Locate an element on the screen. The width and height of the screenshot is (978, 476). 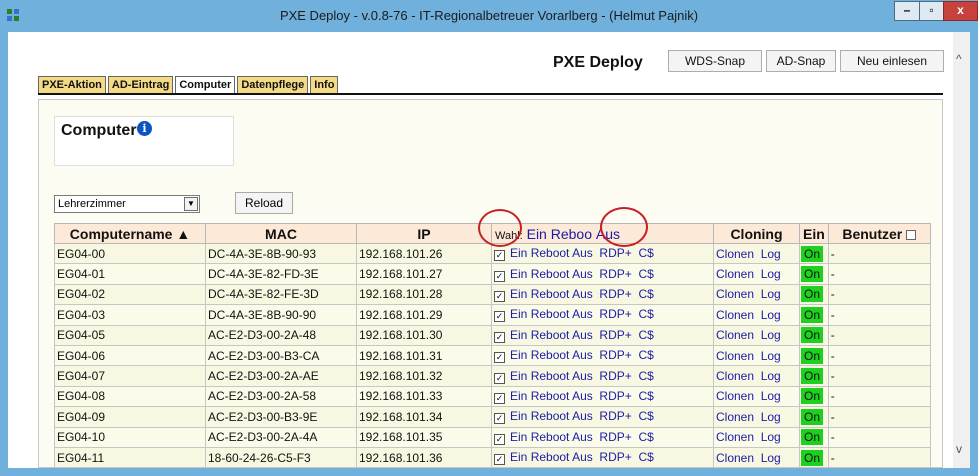
tab-datenpflege: Datenpflege is located at coordinates (273, 85).